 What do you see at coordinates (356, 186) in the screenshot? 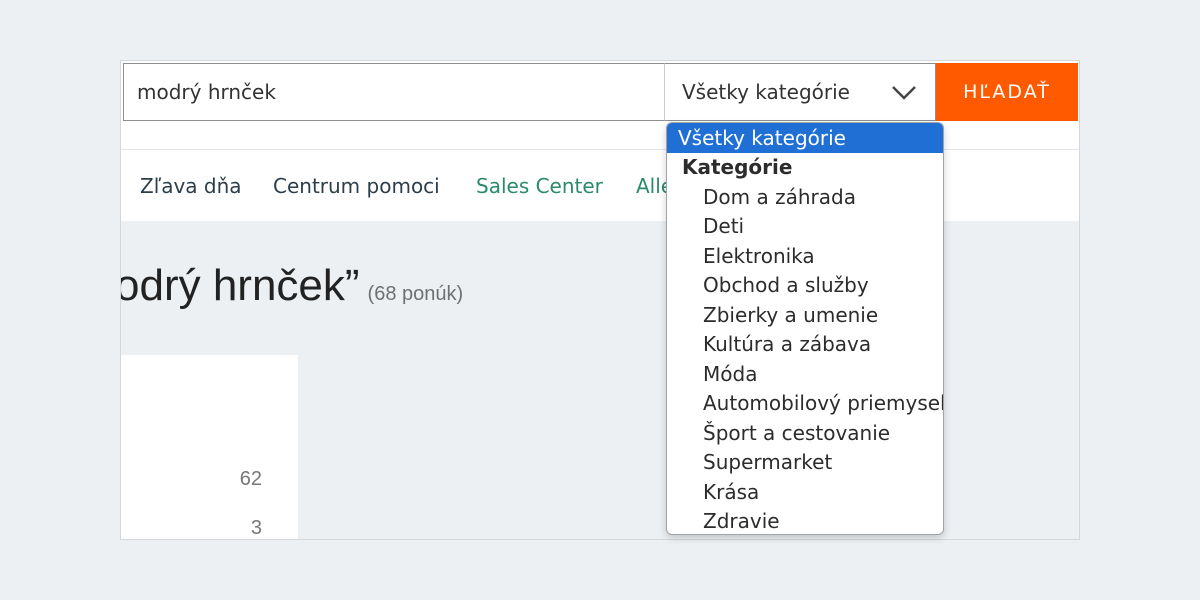
I see `nav-item-help-center: Centrum pomoci` at bounding box center [356, 186].